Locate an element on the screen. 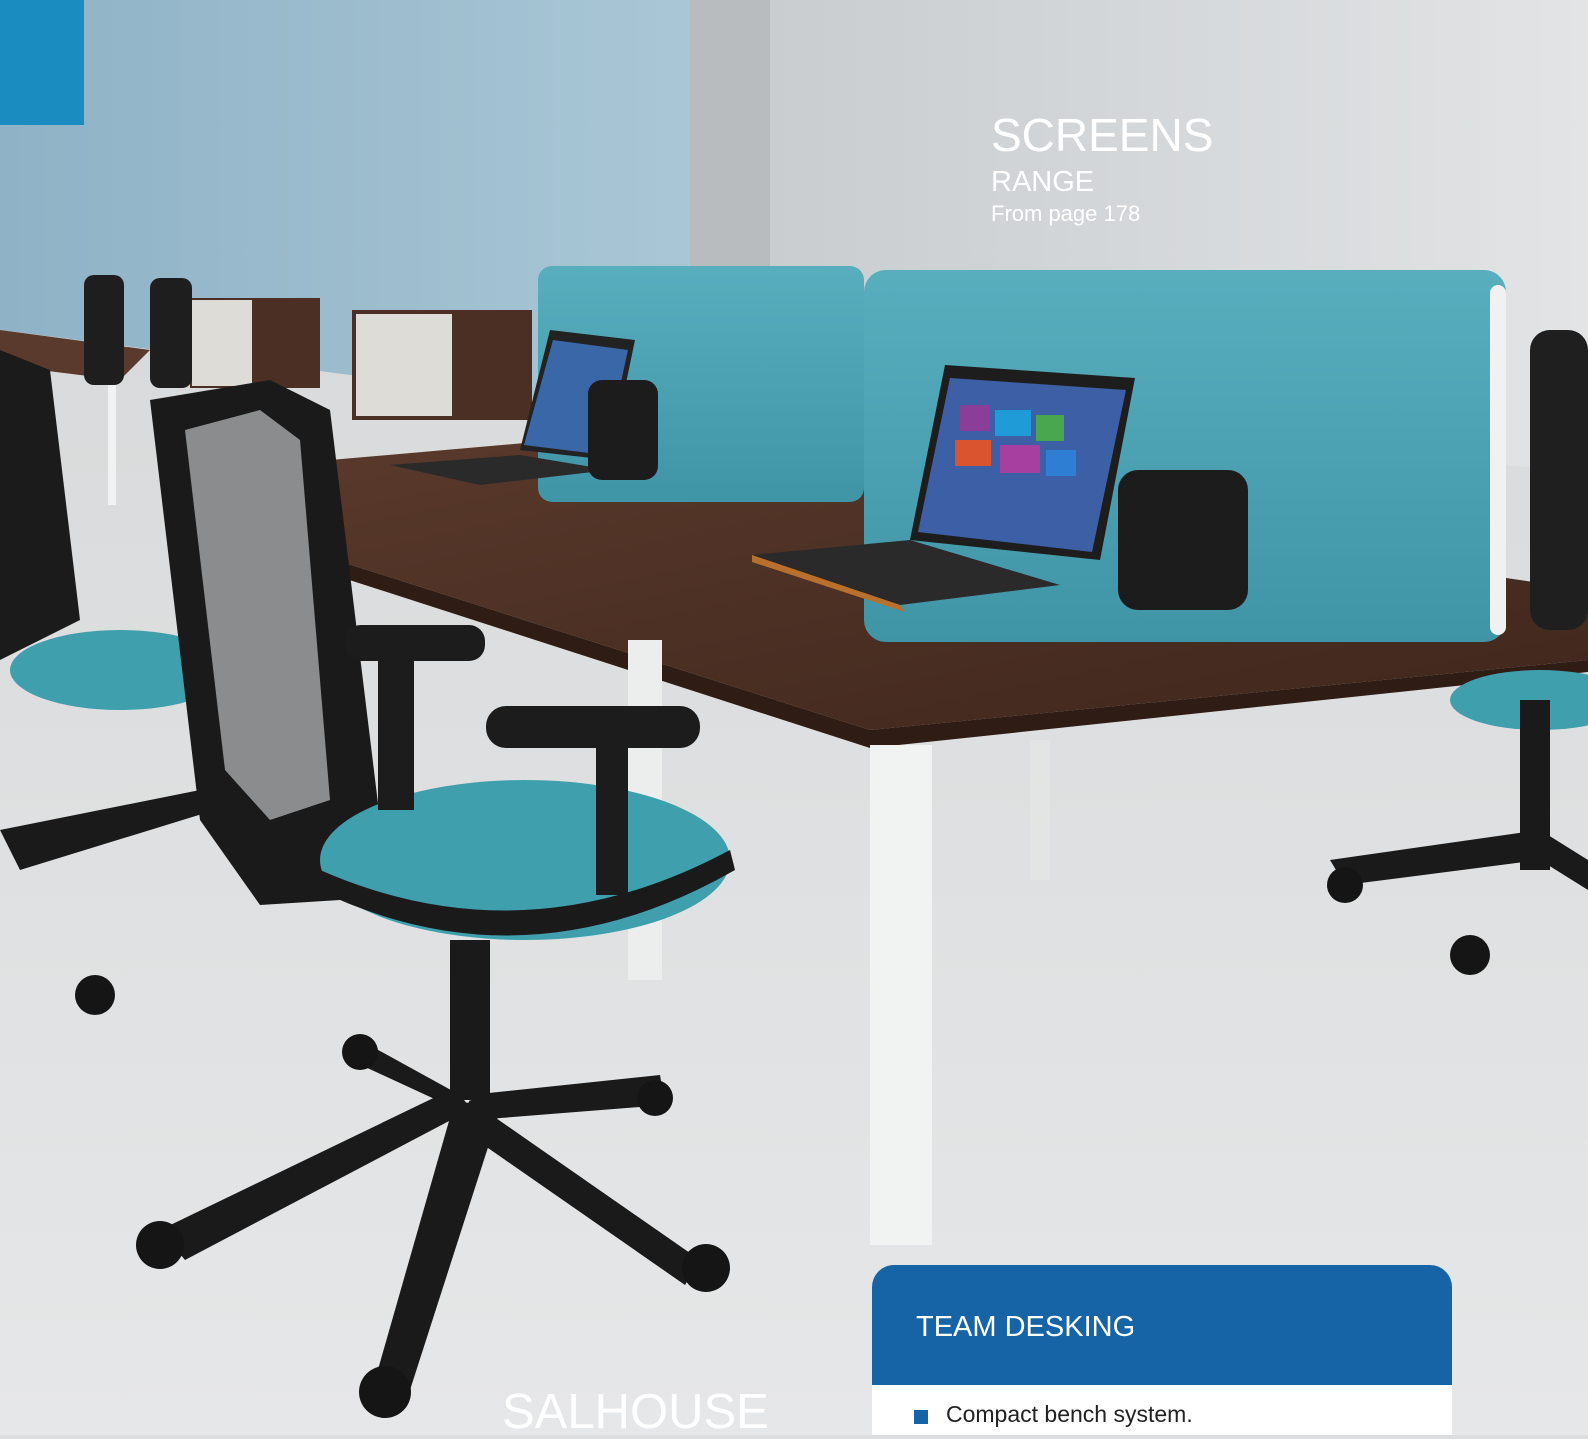 This screenshot has width=1588, height=1439. screens-subtitle: RANGE is located at coordinates (1043, 182).